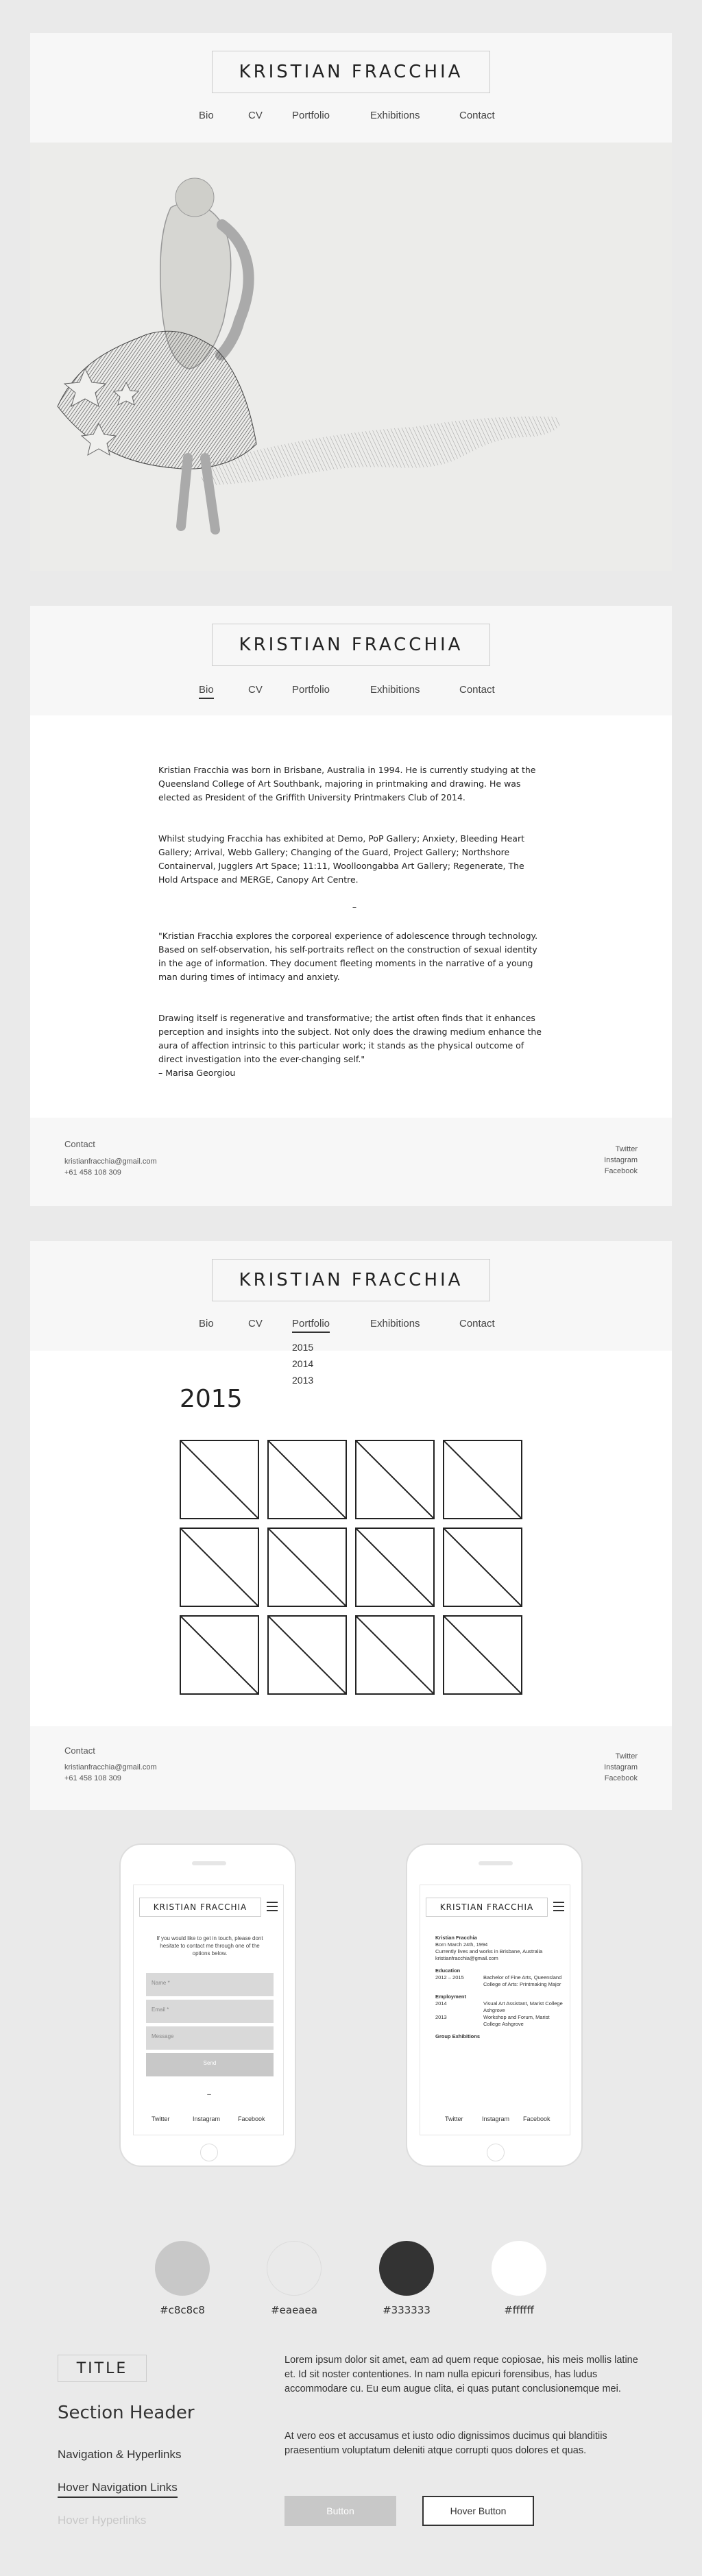 This screenshot has height=2576, width=702. What do you see at coordinates (102, 2521) in the screenshot?
I see `sg-hover-hyperlinks: Hover Hyperlinks` at bounding box center [102, 2521].